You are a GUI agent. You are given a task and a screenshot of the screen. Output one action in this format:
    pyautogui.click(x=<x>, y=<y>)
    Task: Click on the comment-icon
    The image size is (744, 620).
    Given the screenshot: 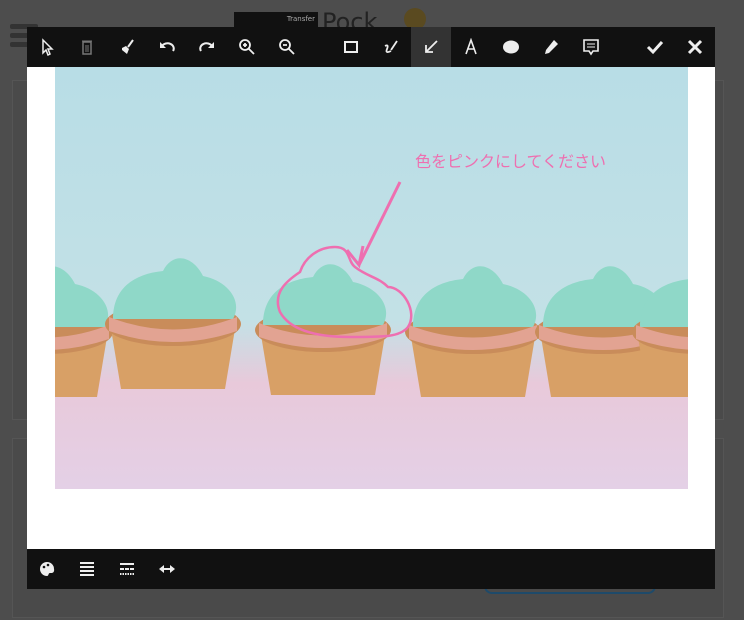 What is the action you would take?
    pyautogui.click(x=591, y=47)
    